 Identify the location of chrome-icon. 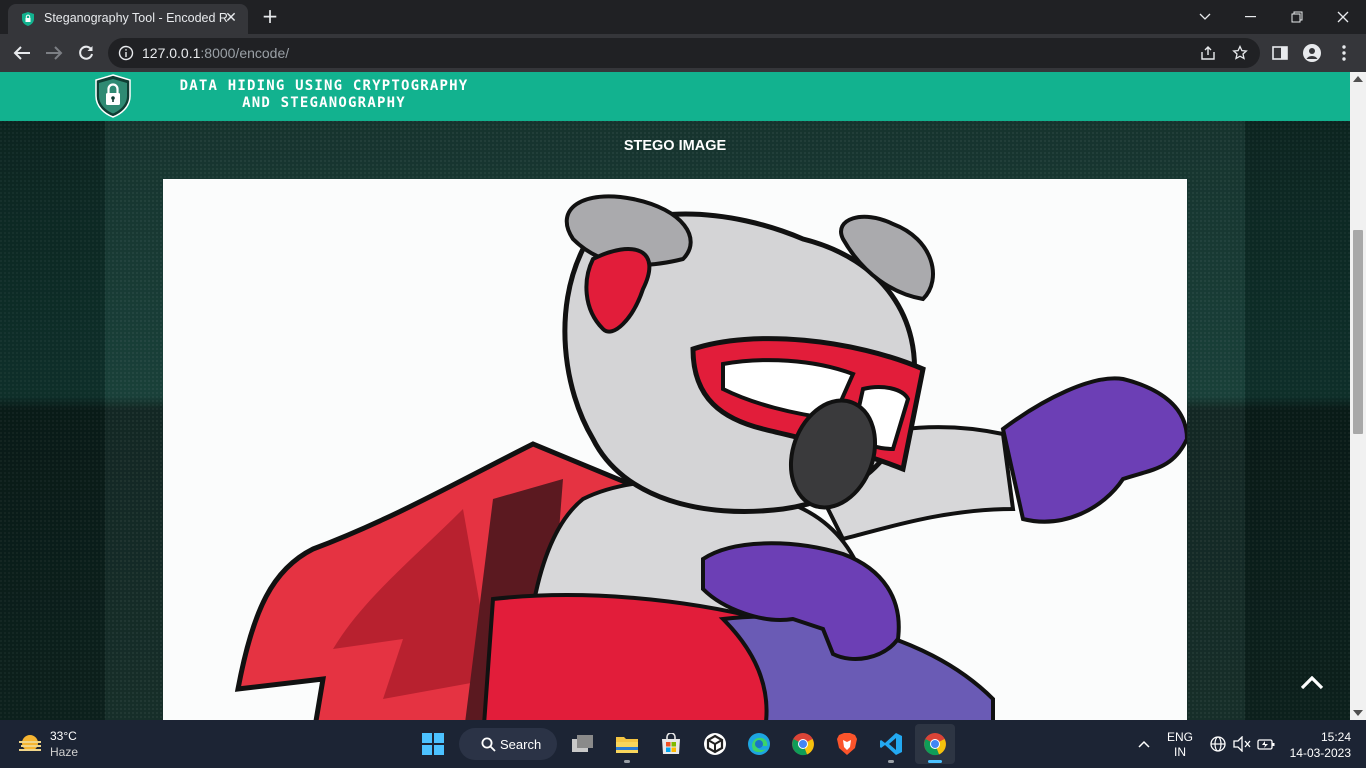
(803, 744).